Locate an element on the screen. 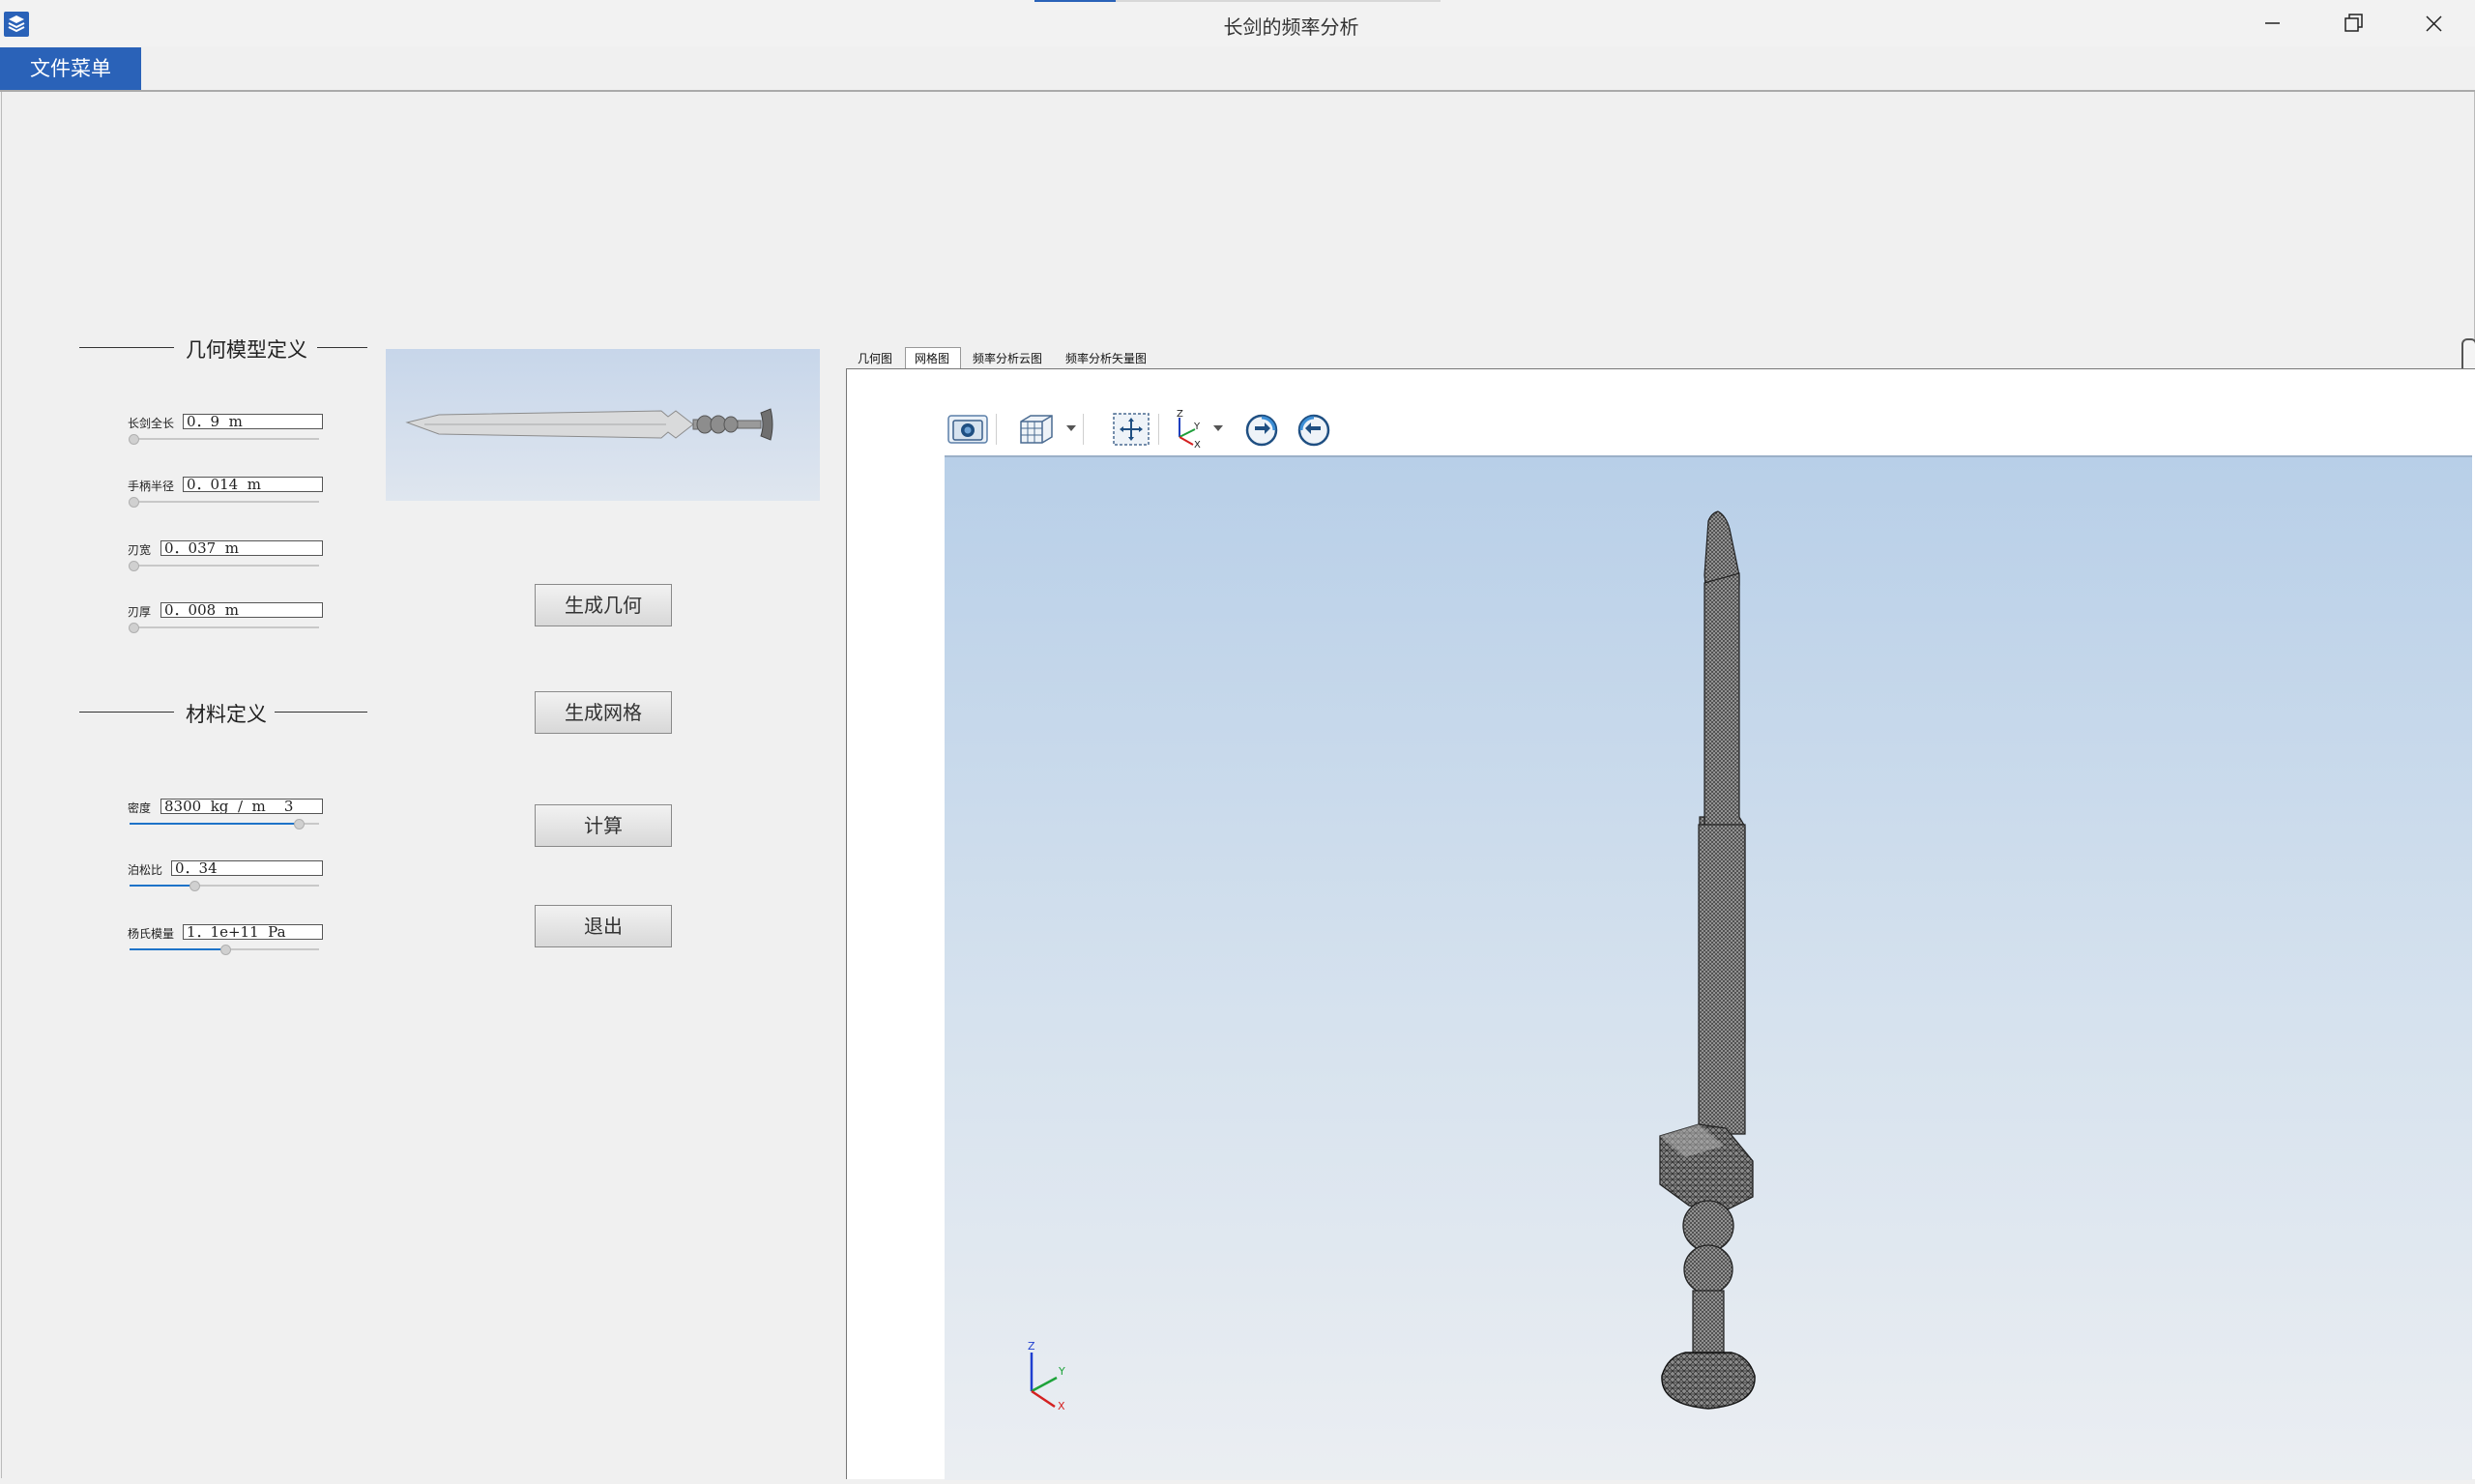 The image size is (2475, 1484). tab-frequency-contour: 频率分析云图 is located at coordinates (1008, 359).